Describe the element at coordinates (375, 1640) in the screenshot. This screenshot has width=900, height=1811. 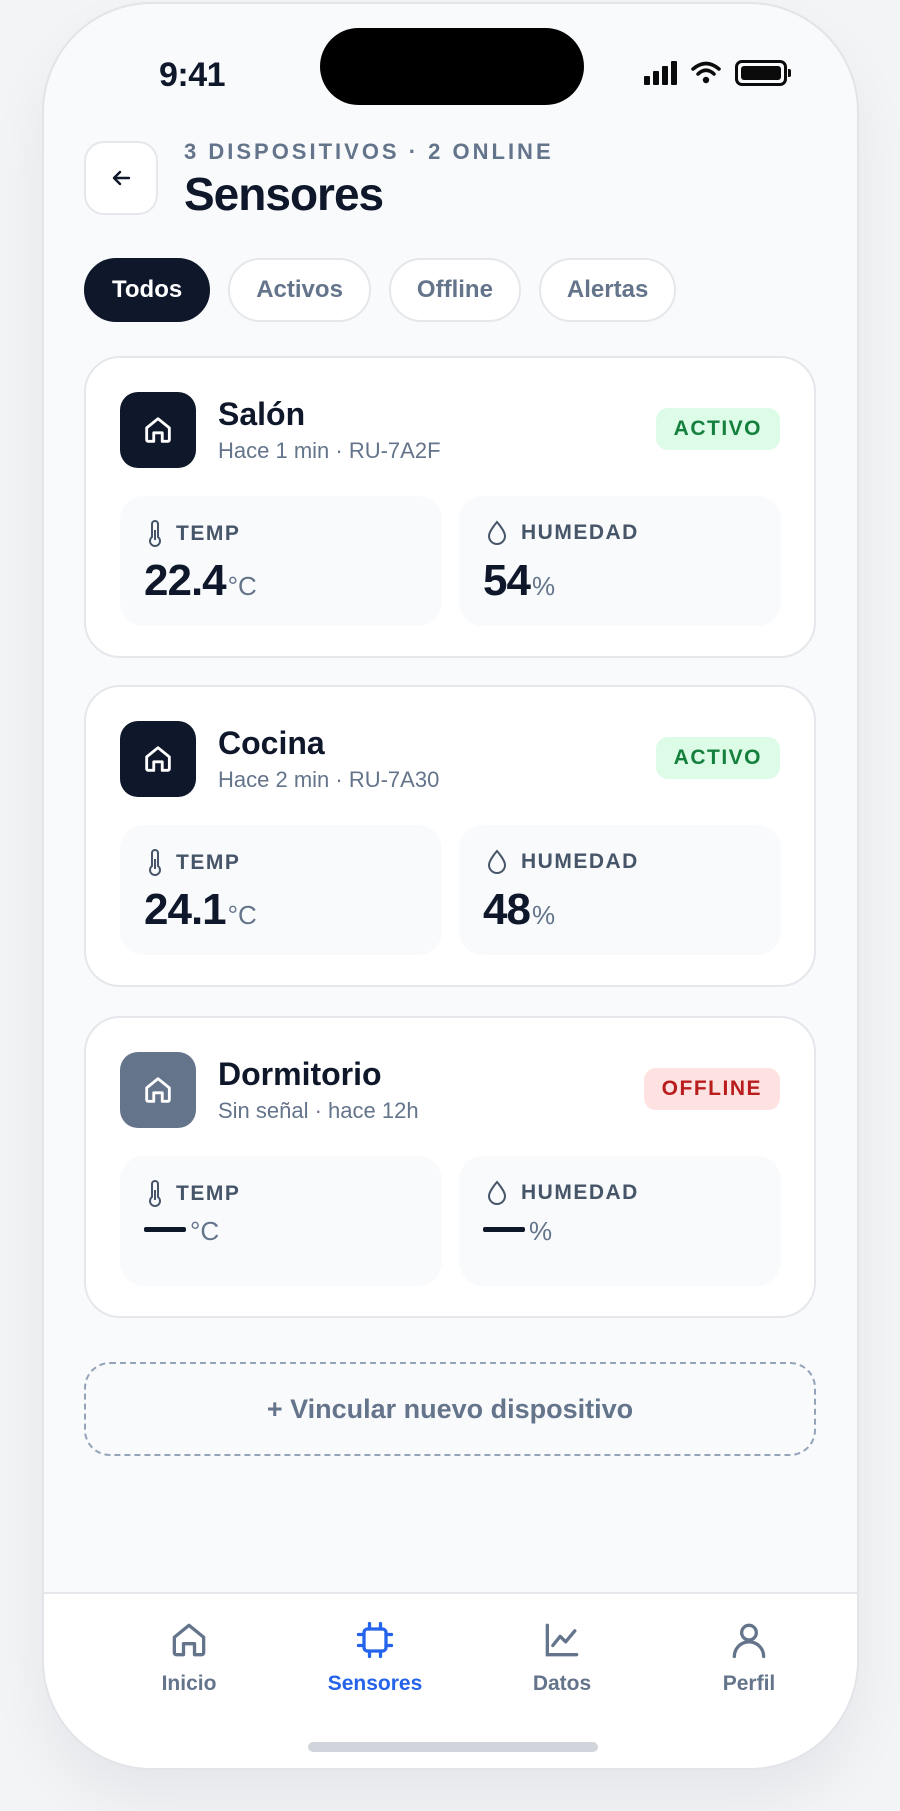
I see `chip-icon` at that location.